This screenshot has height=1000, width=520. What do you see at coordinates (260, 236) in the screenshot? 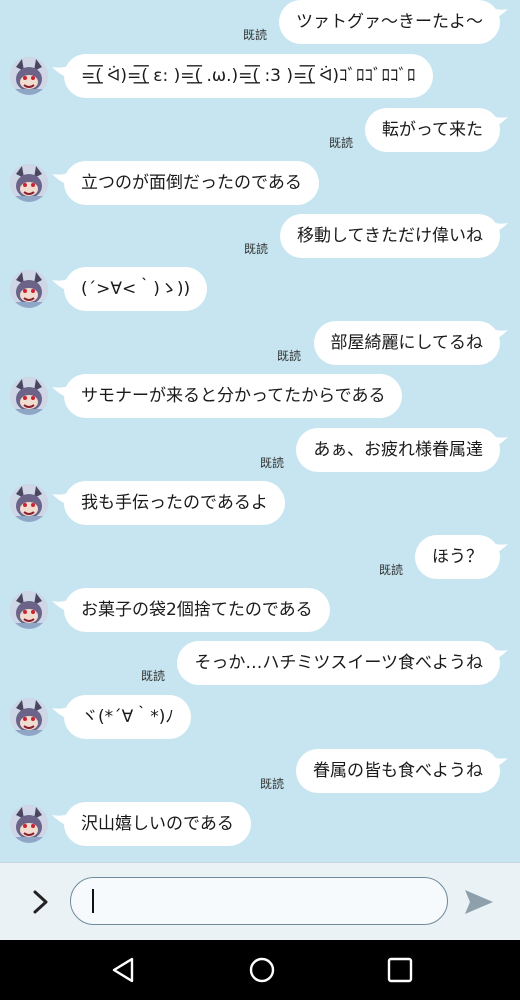
I see `sent-message-row: 移動してきただけ偉いね 既読` at bounding box center [260, 236].